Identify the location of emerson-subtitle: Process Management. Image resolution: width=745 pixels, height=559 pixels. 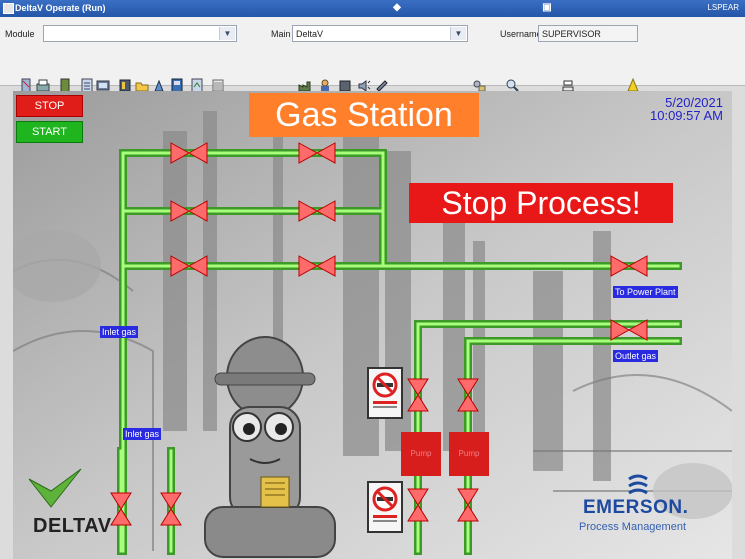
(632, 527).